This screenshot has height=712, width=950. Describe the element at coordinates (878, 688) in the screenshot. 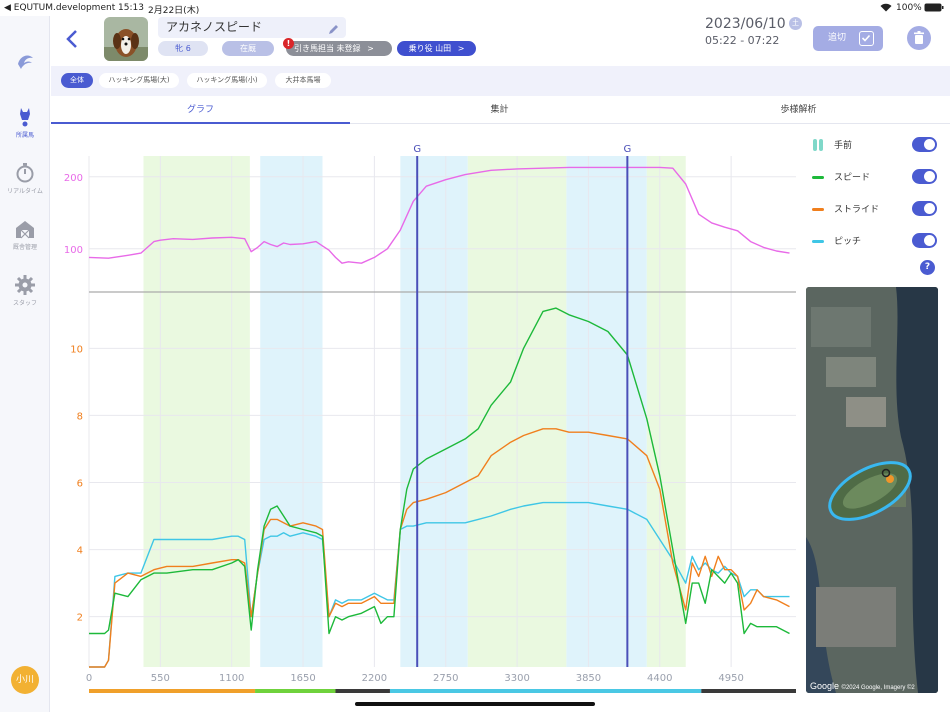

I see `map-credit-text: ©2024 Google, Imagery ©2` at that location.